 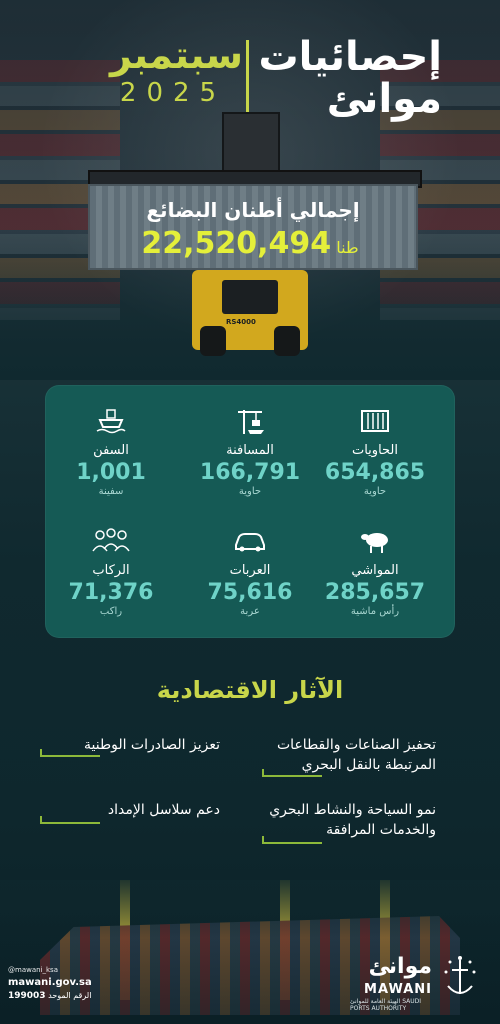 What do you see at coordinates (375, 421) in the screenshot?
I see `container-icon` at bounding box center [375, 421].